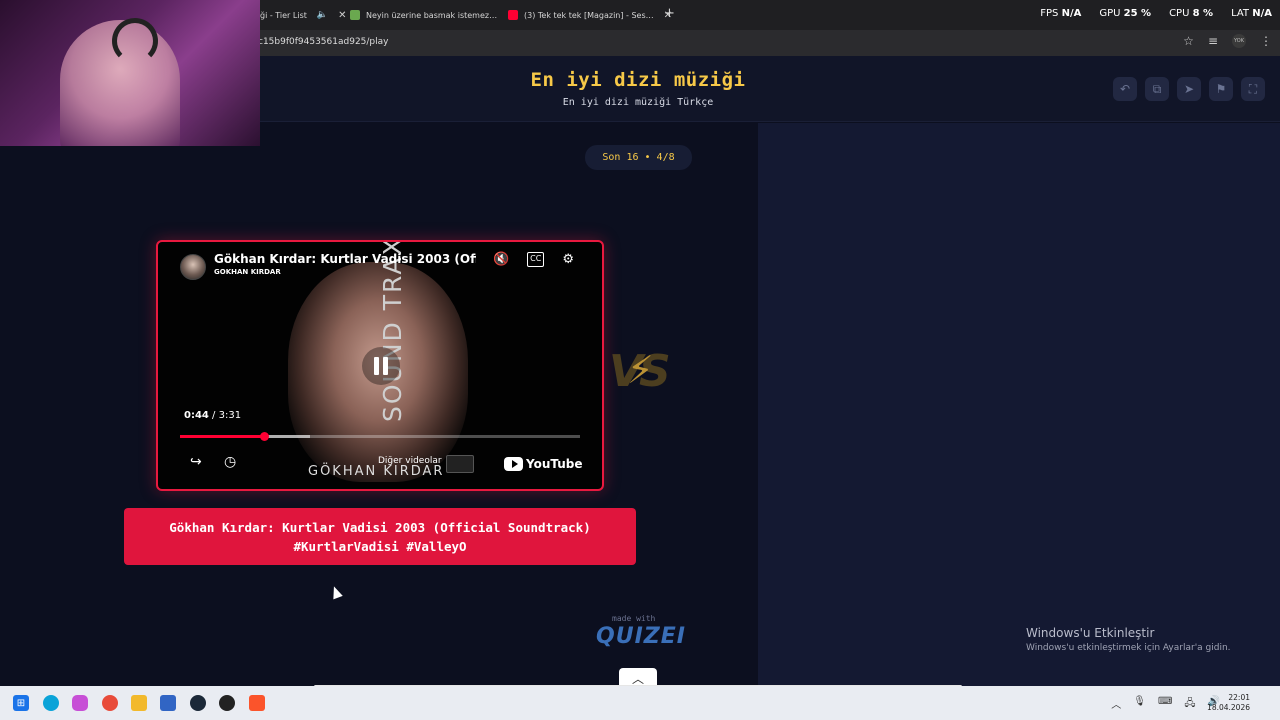 This screenshot has height=720, width=1280. I want to click on tab-tier-list: ği - Tier List 🔈 ✕, so click(303, 15).